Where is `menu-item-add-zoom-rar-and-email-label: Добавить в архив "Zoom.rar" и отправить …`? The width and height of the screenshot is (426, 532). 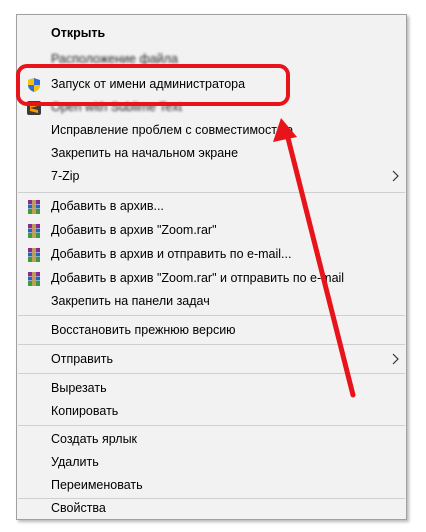
menu-item-add-zoom-rar-and-email-label: Добавить в архив "Zoom.rar" и отправить … is located at coordinates (198, 278).